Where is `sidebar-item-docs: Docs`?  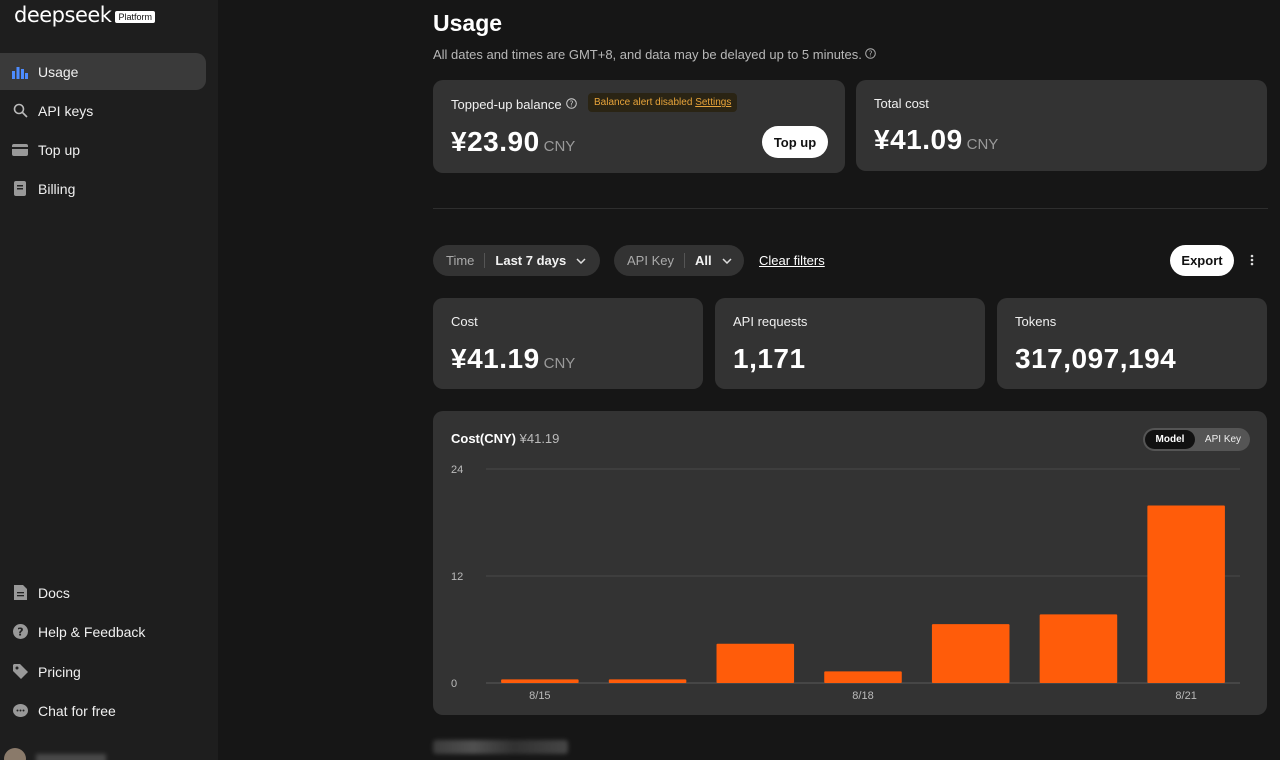 sidebar-item-docs: Docs is located at coordinates (103, 592).